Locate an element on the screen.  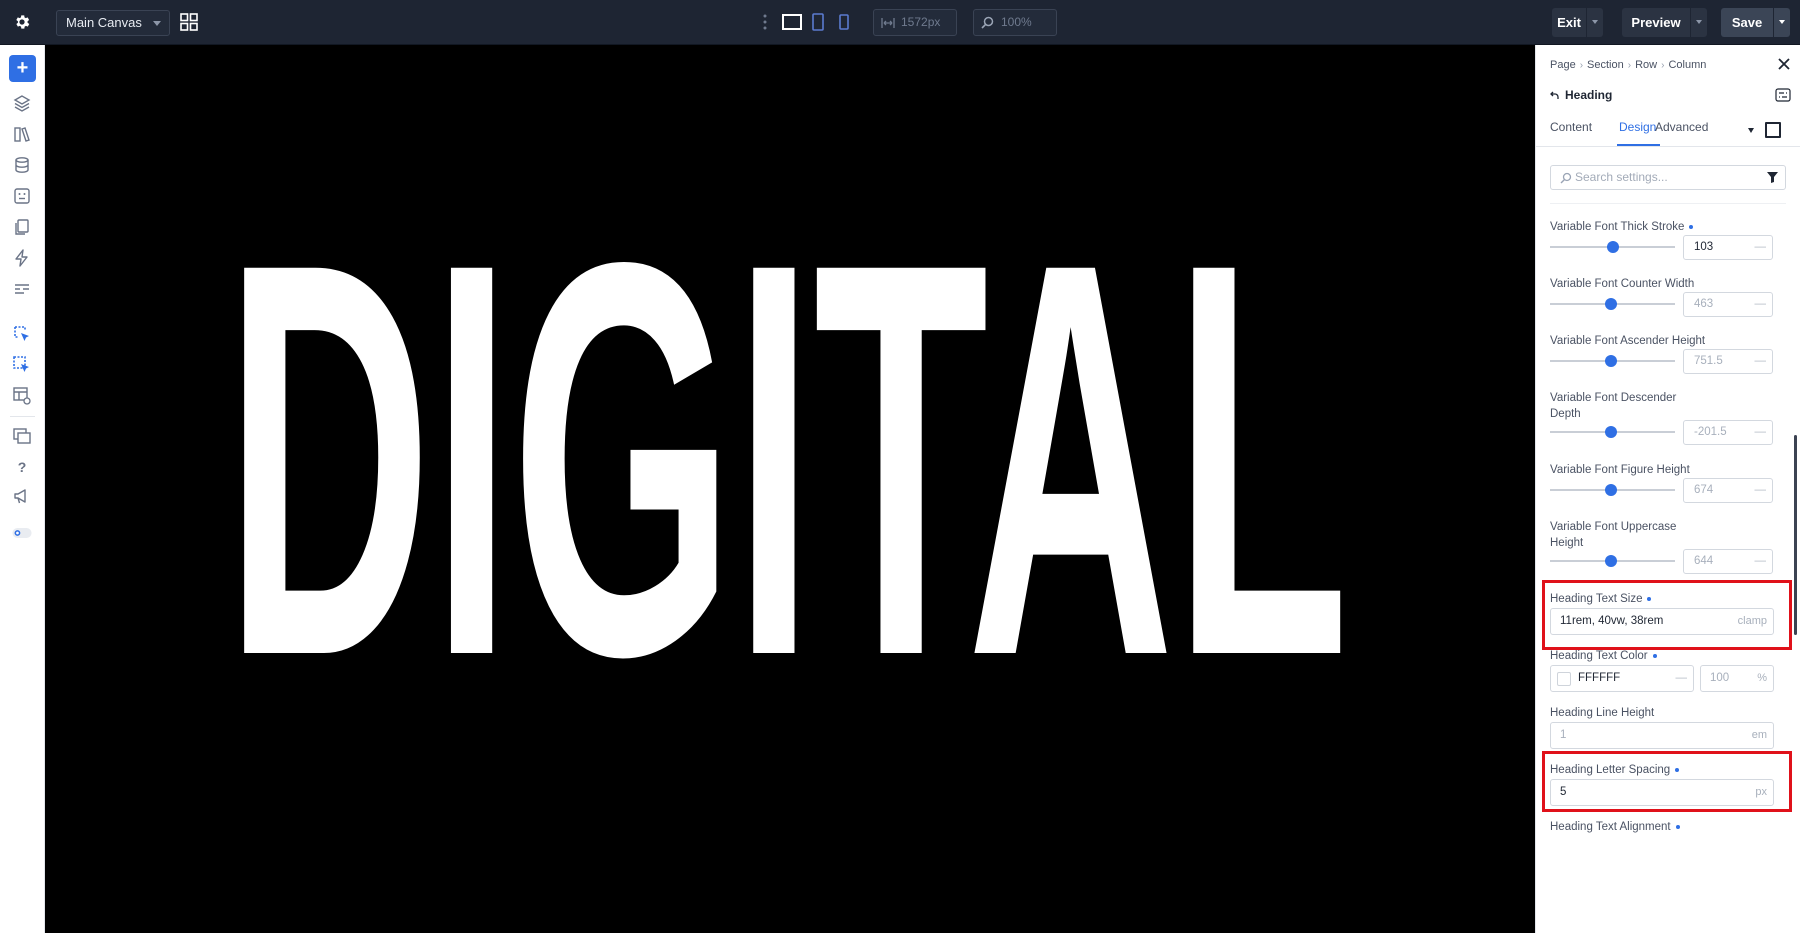
setting-figure-height: Variable Font Figure Height 674— is located at coordinates (1668, 482).